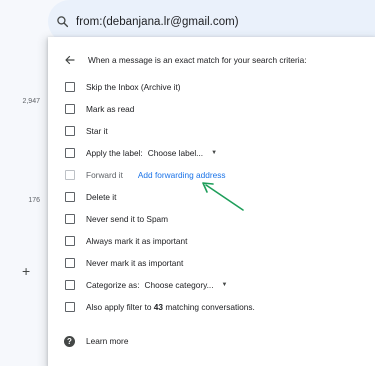 Image resolution: width=375 pixels, height=366 pixels. I want to click on option-never-spam: Never send it to Spam, so click(116, 219).